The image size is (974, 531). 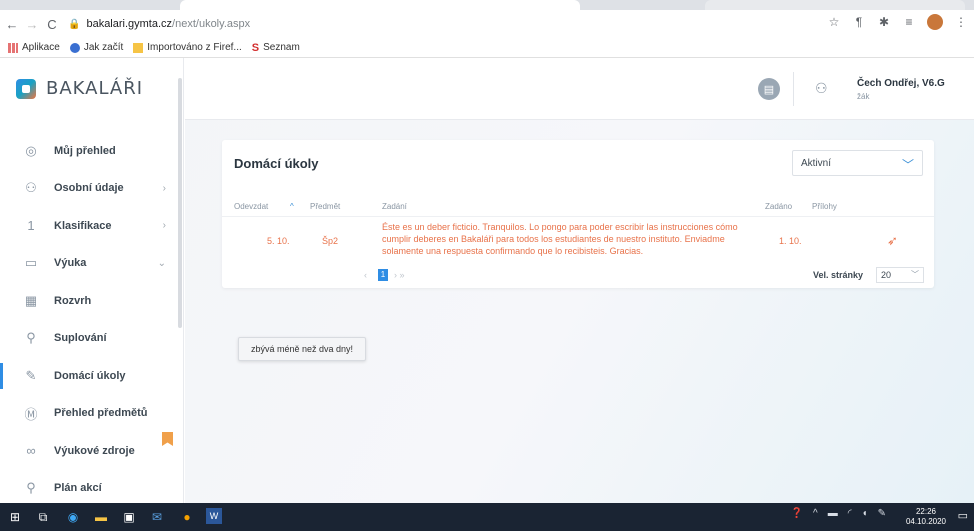 What do you see at coordinates (892, 241) in the screenshot?
I see `send-icon: ➶` at bounding box center [892, 241].